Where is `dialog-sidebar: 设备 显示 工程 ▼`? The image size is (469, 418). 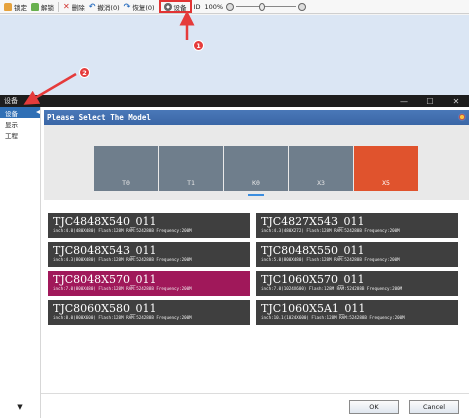 dialog-sidebar: 设备 显示 工程 ▼ is located at coordinates (20, 262).